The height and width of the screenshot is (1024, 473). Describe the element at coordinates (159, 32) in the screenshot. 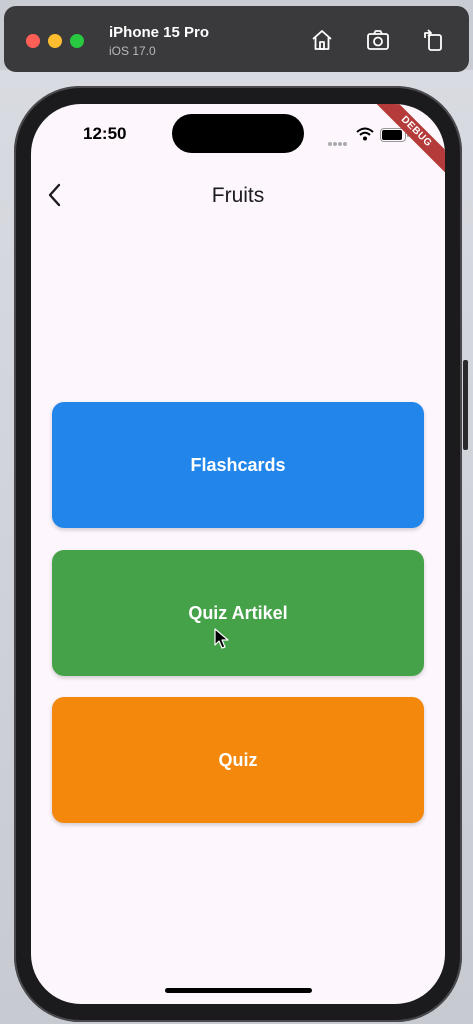

I see `device-name: iPhone 15 Pro` at that location.